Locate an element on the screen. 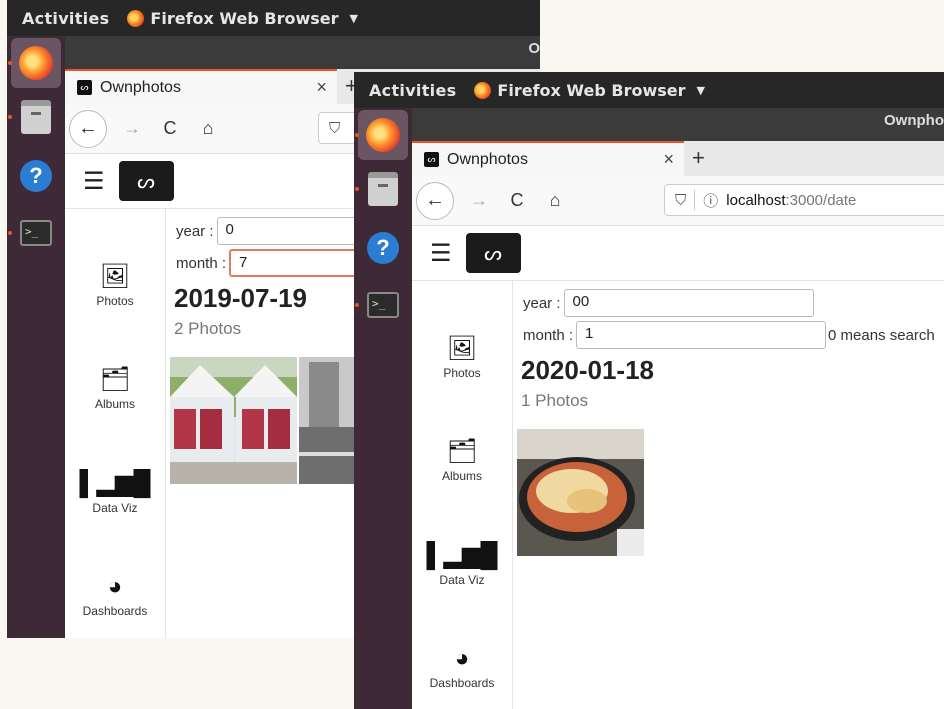  url-path: :3000/date is located at coordinates (821, 200).